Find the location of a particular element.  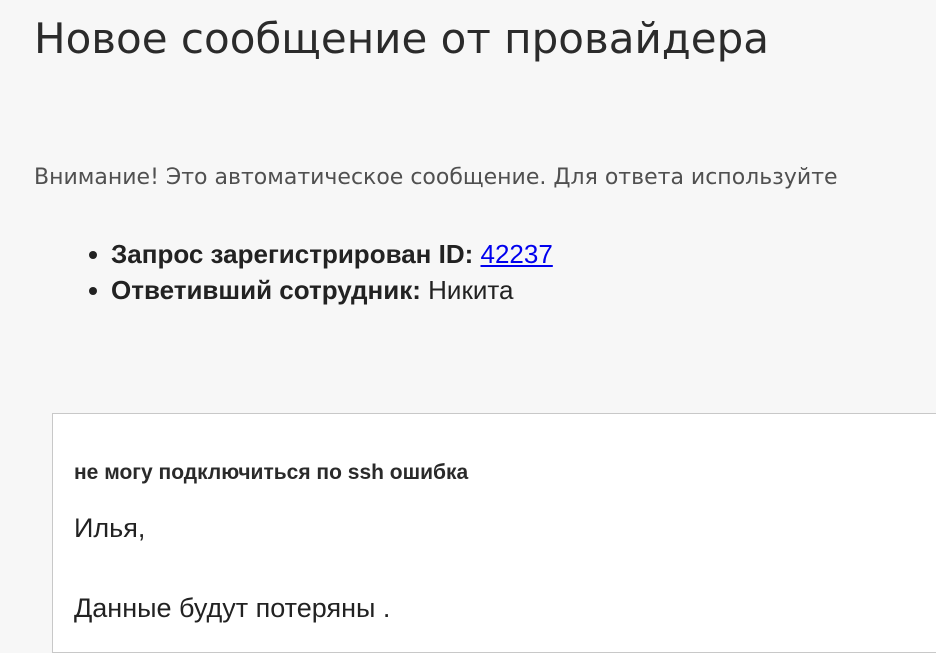

message-subject: не могу подключиться по ssh ошибка is located at coordinates (271, 472).